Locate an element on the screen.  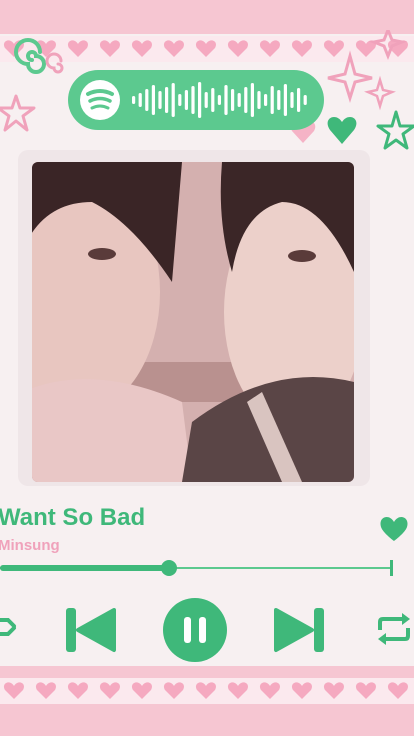
song-title: Want So Bad is located at coordinates (73, 517).